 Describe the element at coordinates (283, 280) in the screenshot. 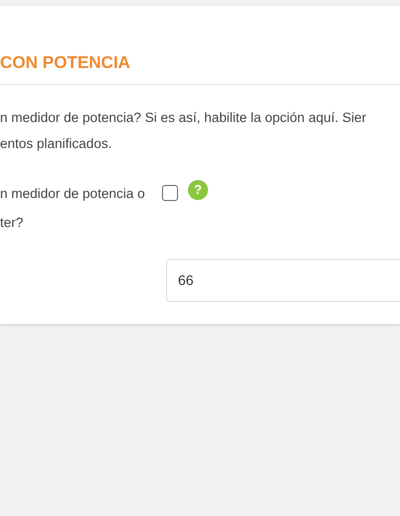

I see `number-field: 66` at that location.